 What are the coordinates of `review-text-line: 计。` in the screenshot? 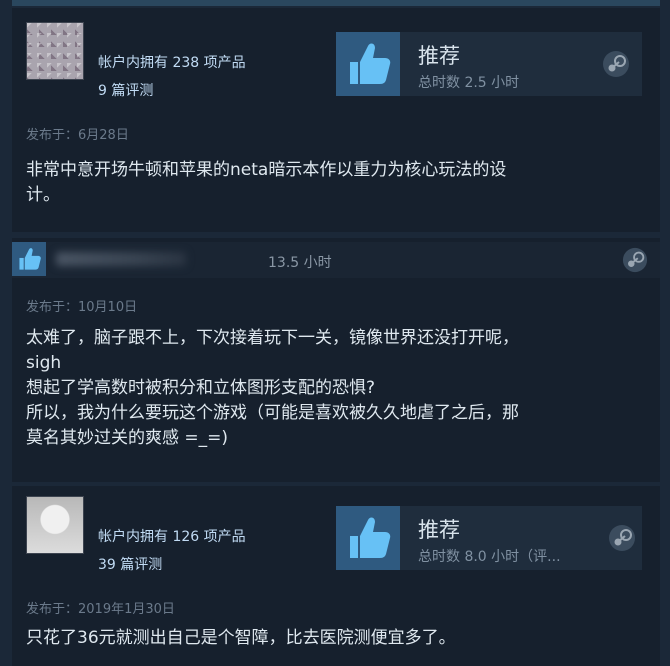 It's located at (43, 195).